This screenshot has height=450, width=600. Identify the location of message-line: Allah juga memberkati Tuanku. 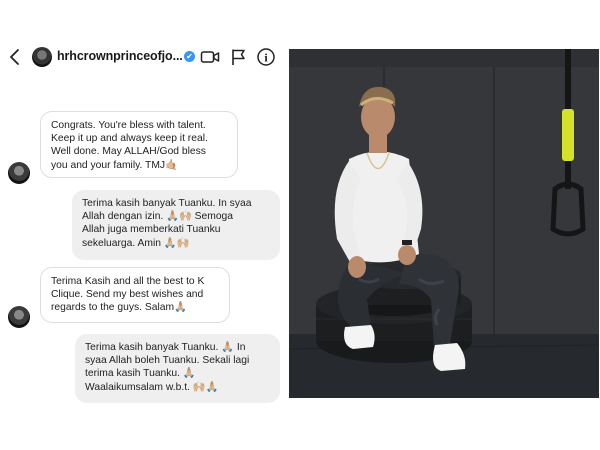
(151, 230).